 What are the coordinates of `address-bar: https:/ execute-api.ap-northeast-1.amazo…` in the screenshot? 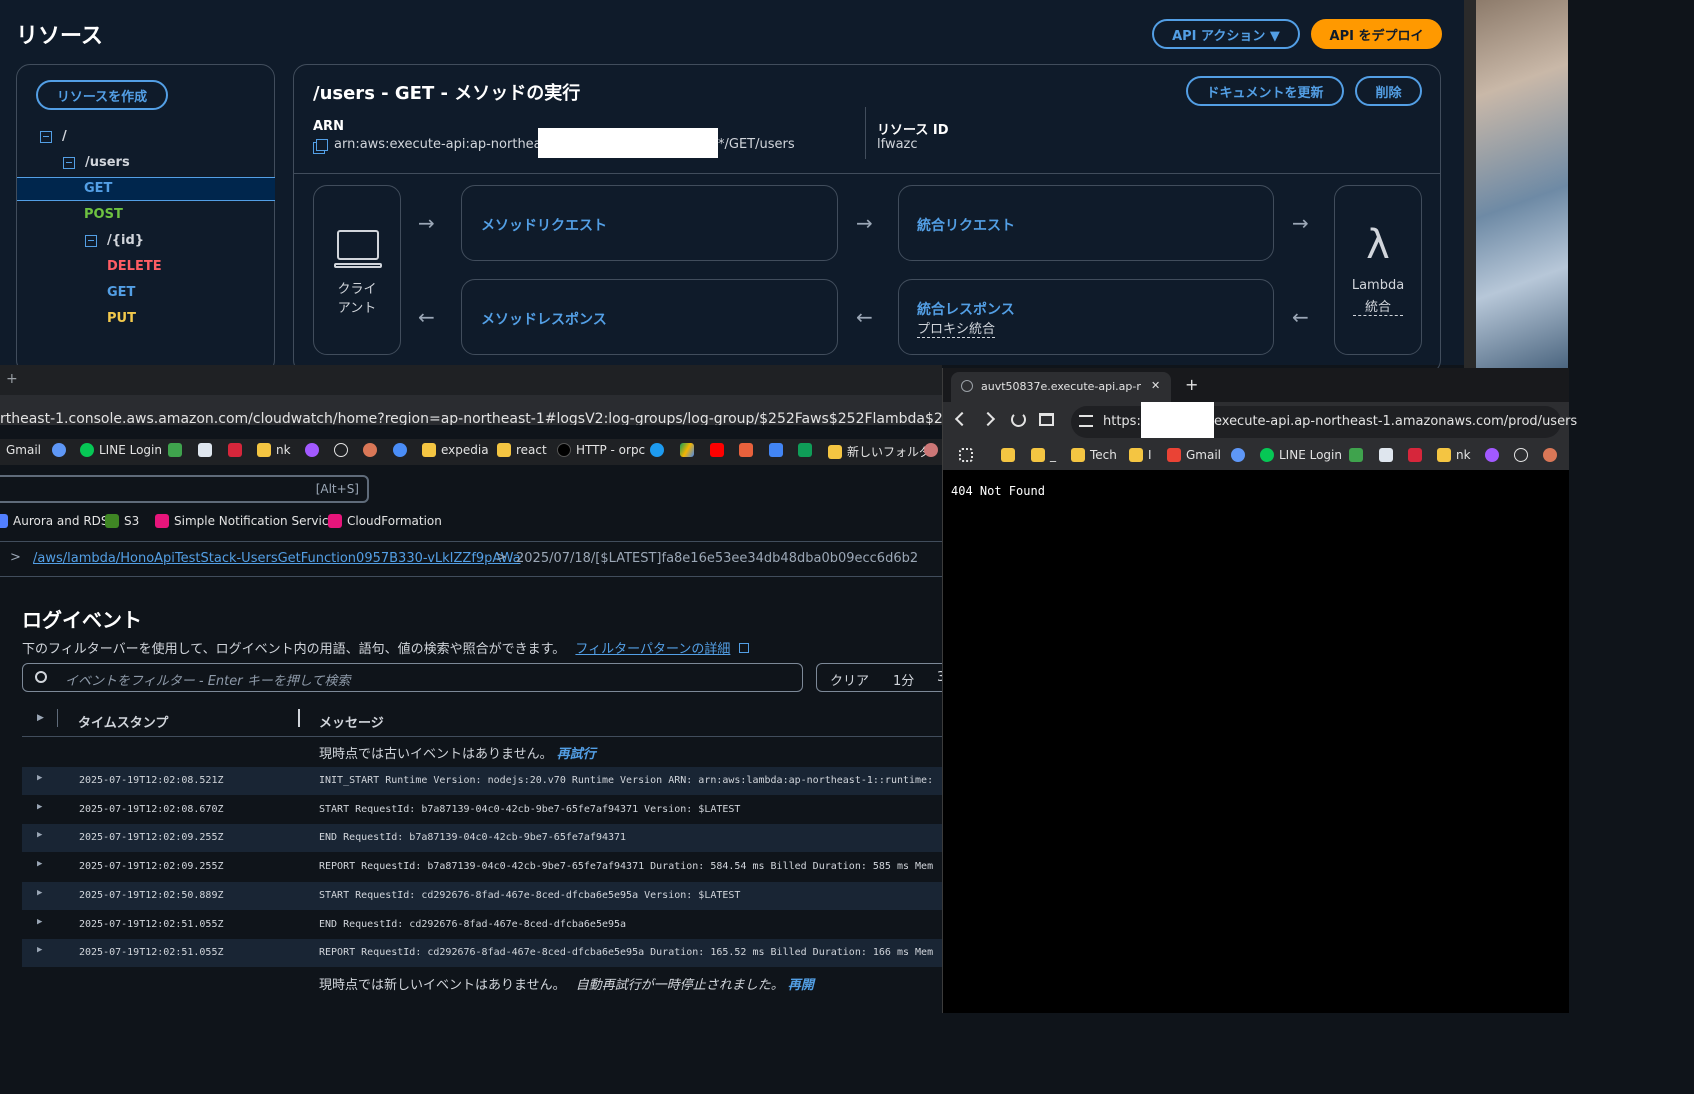 It's located at (1324, 420).